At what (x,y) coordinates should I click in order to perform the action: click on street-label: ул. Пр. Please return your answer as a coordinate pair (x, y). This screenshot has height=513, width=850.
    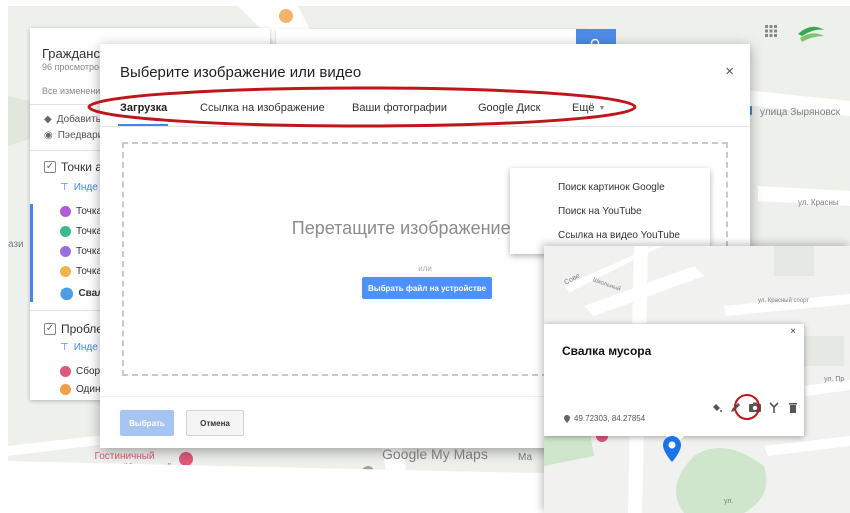
    Looking at the image, I should click on (834, 379).